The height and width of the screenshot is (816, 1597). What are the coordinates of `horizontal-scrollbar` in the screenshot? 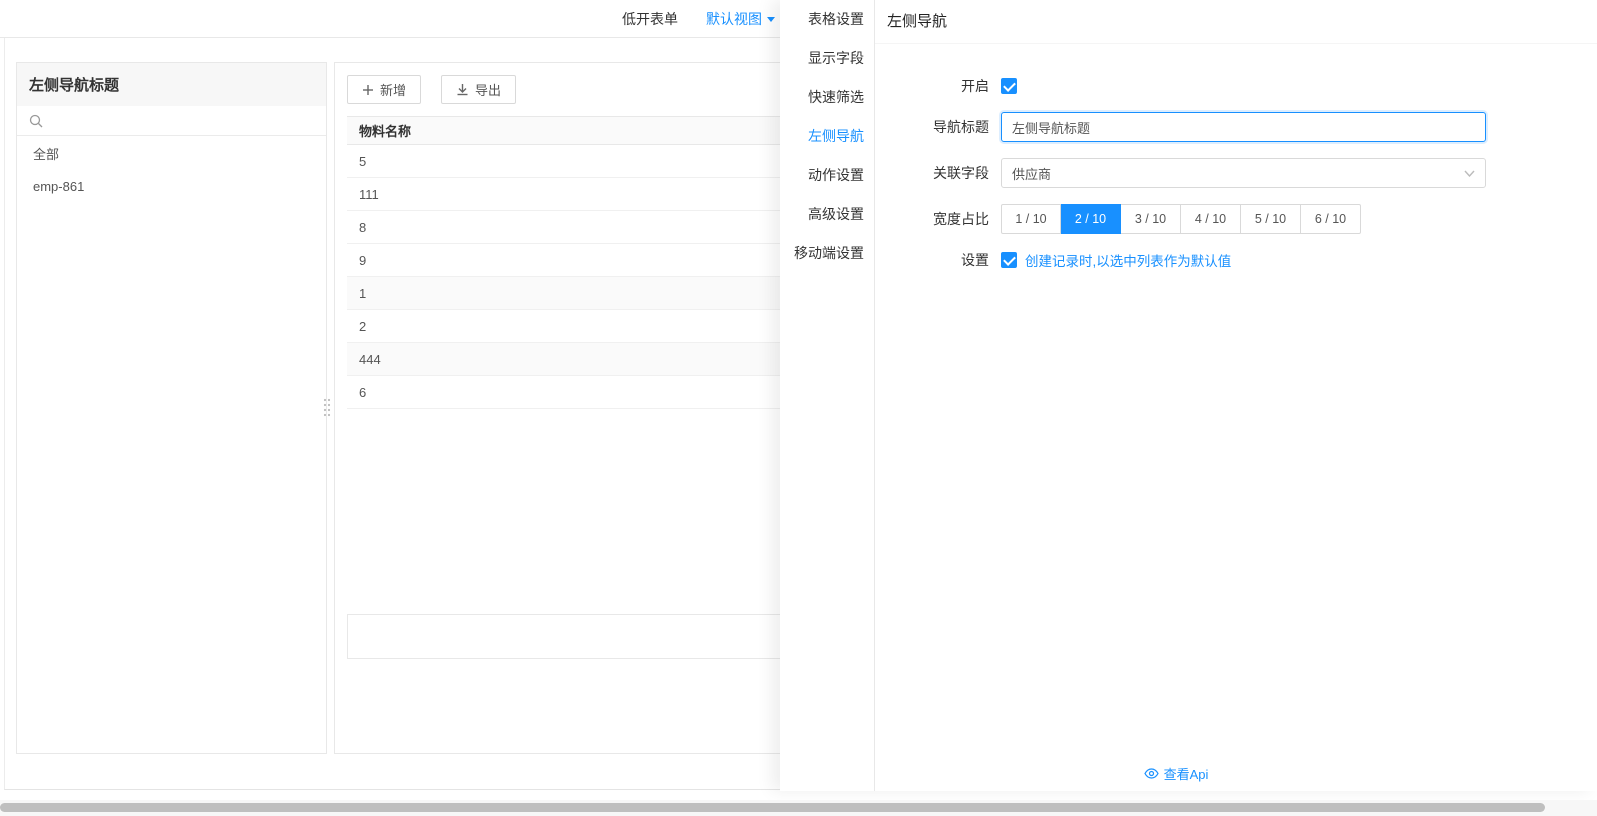 It's located at (798, 808).